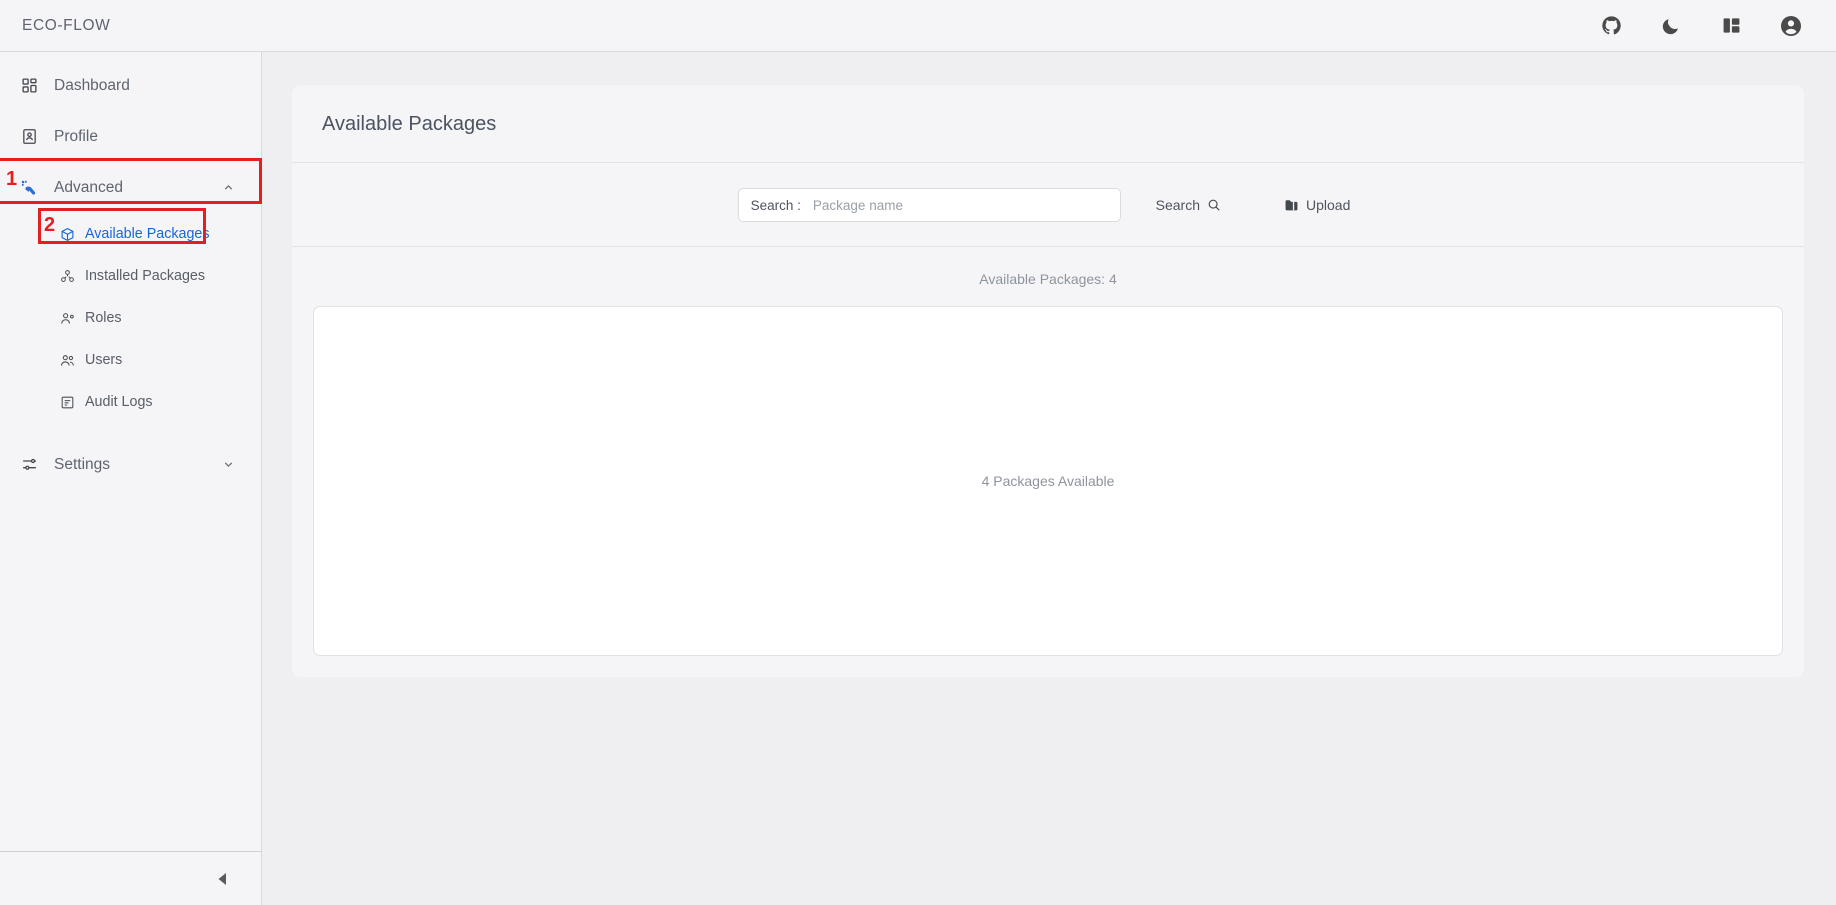 This screenshot has height=905, width=1836. I want to click on sidebar-item-available-packages: Available Packages, so click(130, 234).